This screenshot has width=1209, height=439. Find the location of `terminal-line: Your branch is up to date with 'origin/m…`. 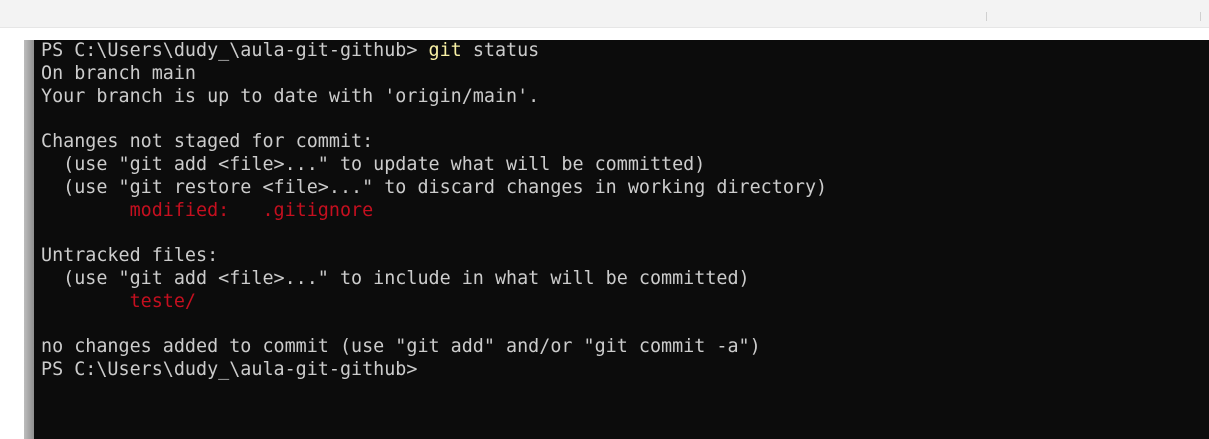

terminal-line: Your branch is up to date with 'origin/m… is located at coordinates (625, 97).